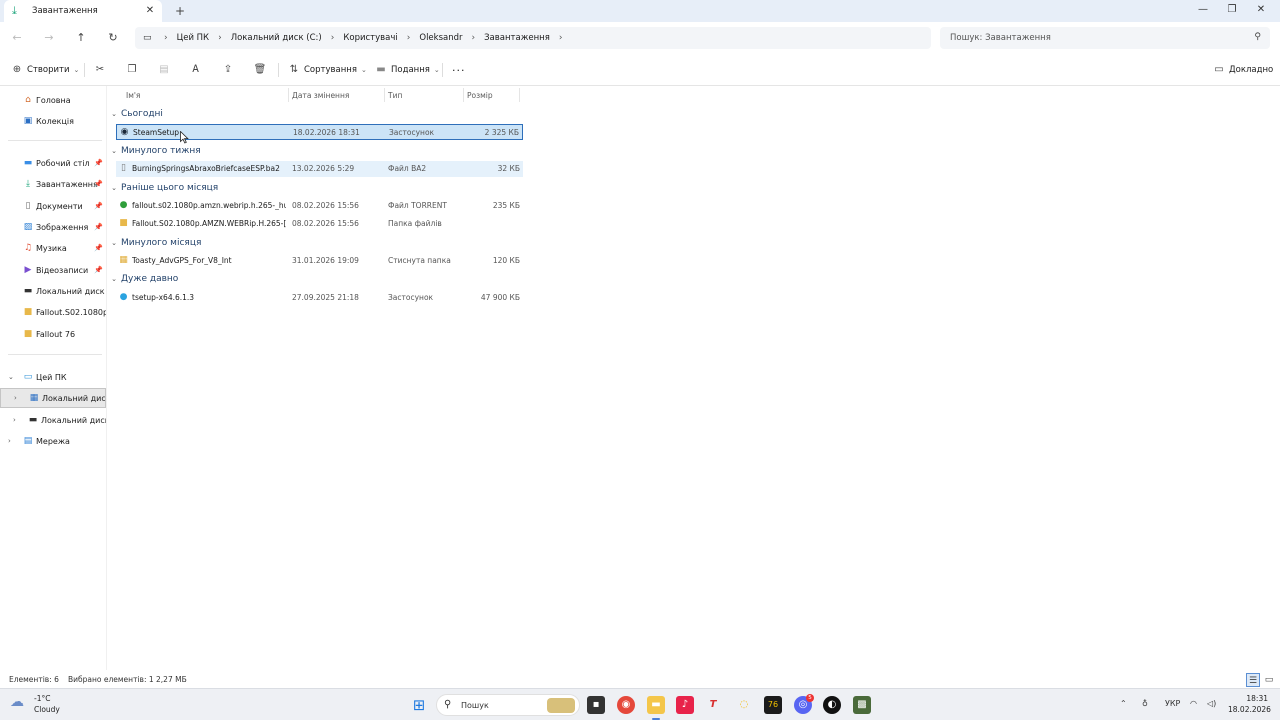 The image size is (1280, 720). Describe the element at coordinates (53, 334) in the screenshot. I see `sidebar-item-fallout-76: ■ Fallout 76` at that location.